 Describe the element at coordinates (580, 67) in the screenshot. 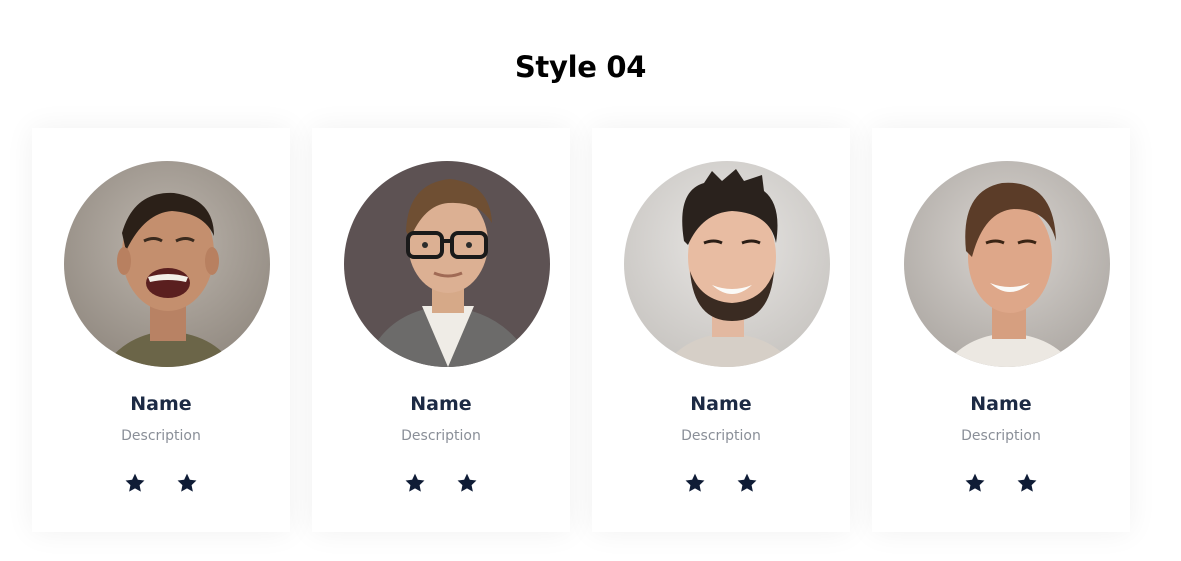

I see `section-title: Style 04` at that location.